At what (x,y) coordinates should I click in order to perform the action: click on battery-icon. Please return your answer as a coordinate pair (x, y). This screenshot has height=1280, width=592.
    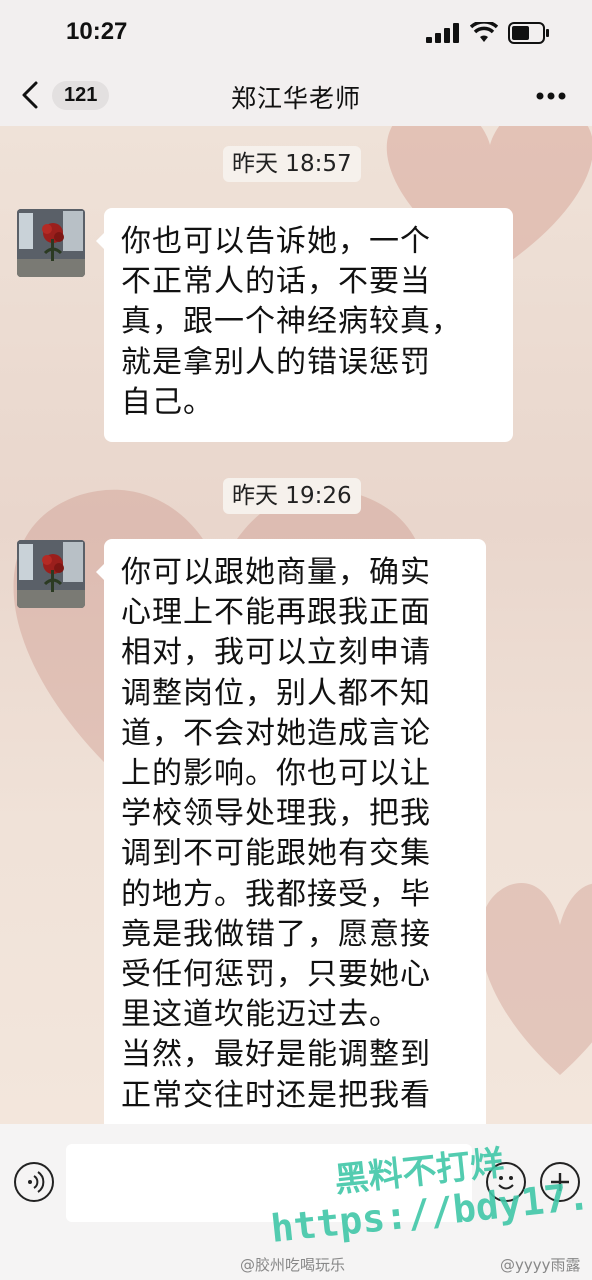
    Looking at the image, I should click on (528, 33).